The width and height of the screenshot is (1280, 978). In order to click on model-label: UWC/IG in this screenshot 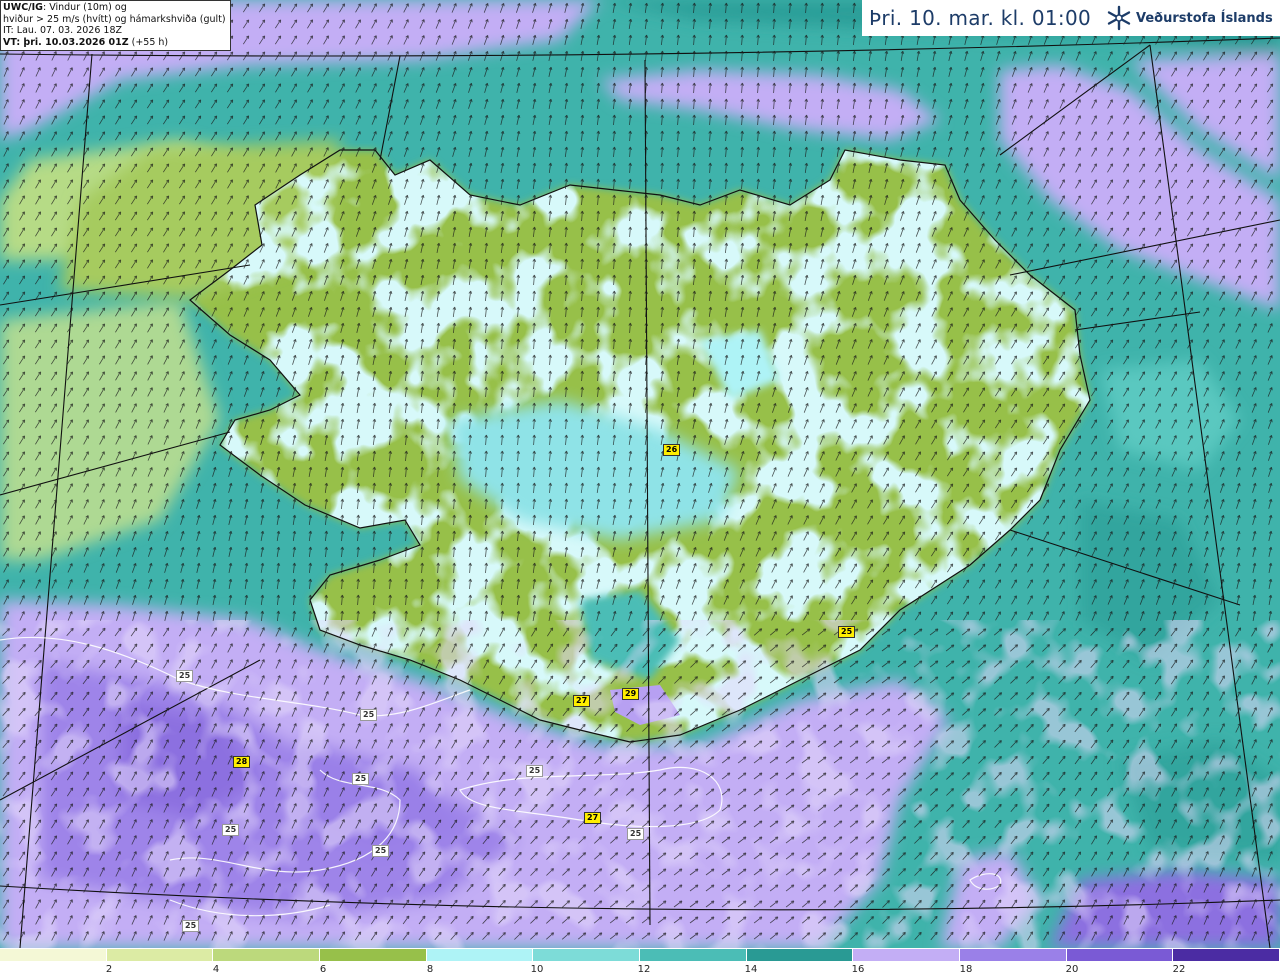, I will do `click(23, 7)`.